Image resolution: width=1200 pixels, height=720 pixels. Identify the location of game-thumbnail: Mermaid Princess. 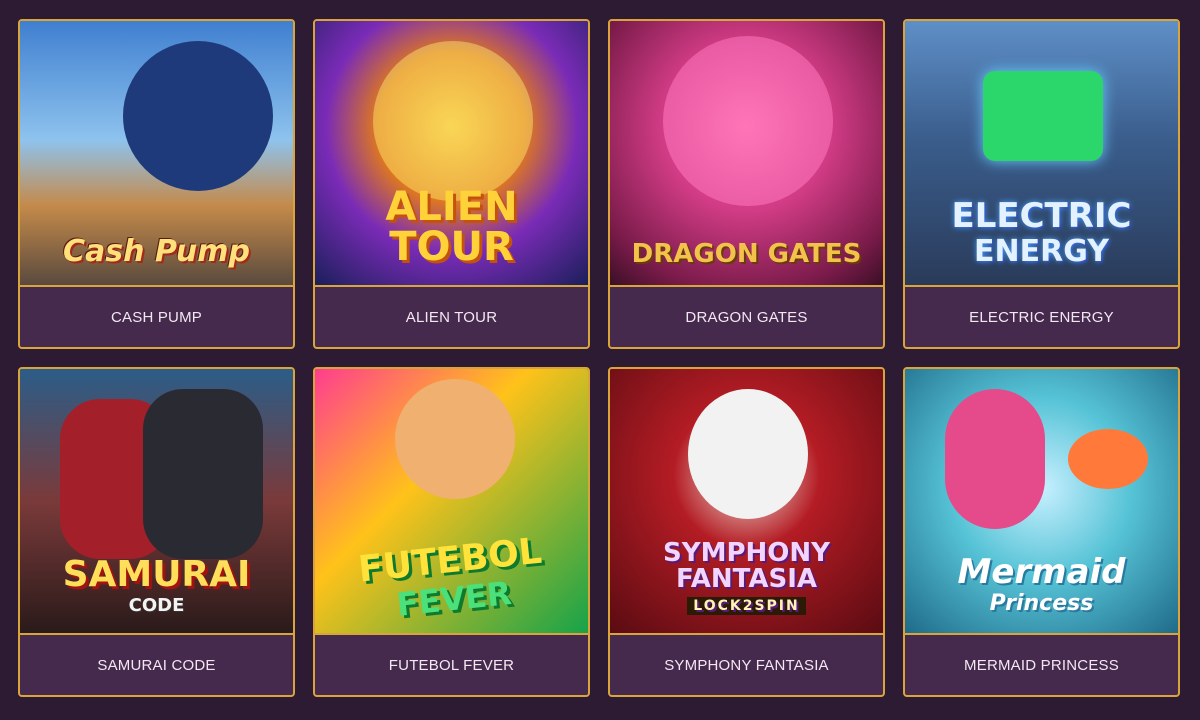
(1041, 502).